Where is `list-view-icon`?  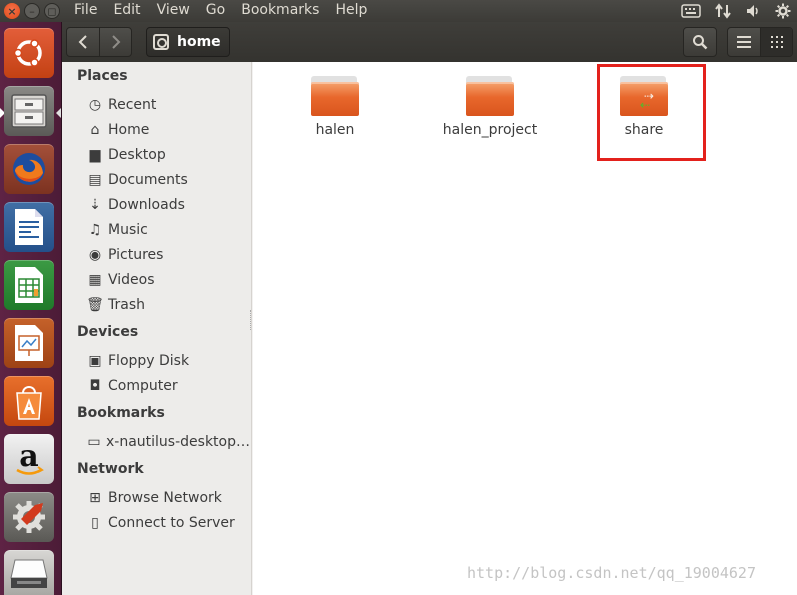 list-view-icon is located at coordinates (744, 42).